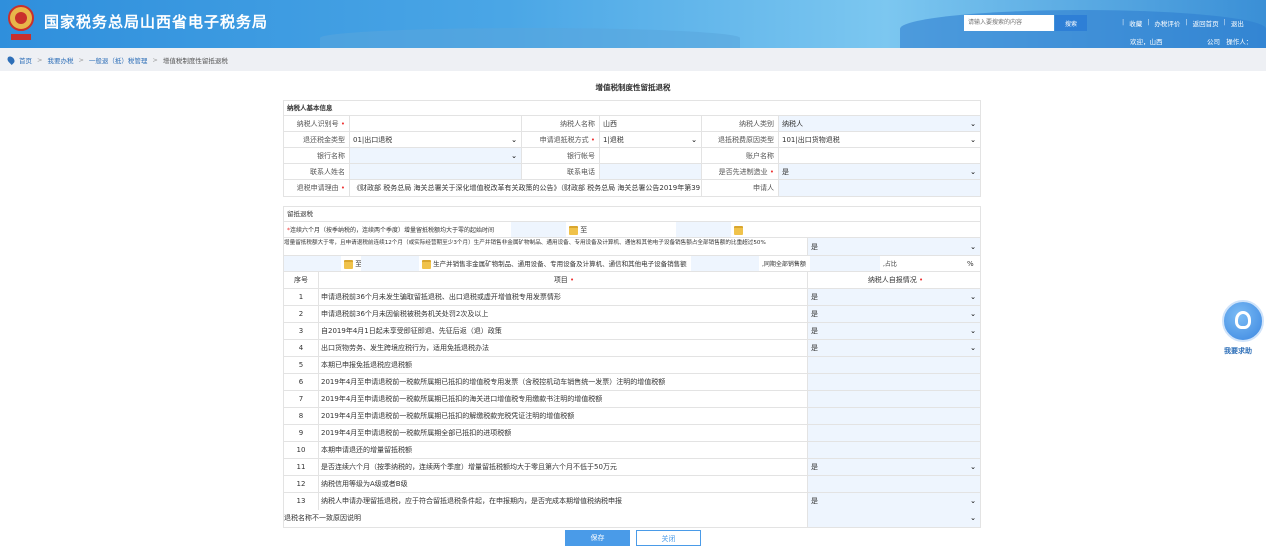 This screenshot has width=1266, height=559. Describe the element at coordinates (563, 348) in the screenshot. I see `row-item: 出口货物劳务、发生跨境应税行为，适用免抵退税办法` at that location.